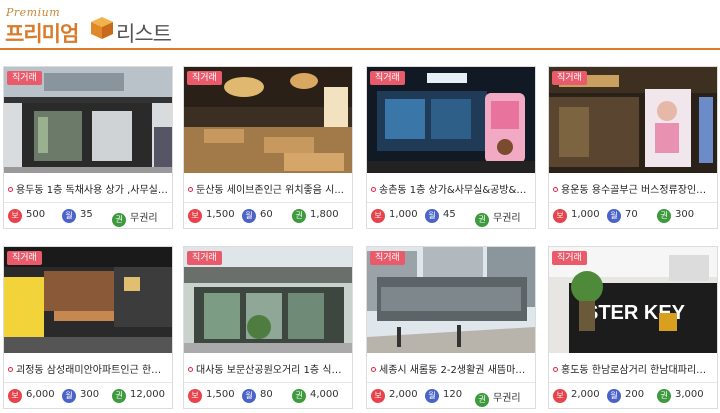 The width and height of the screenshot is (720, 413). Describe the element at coordinates (42, 34) in the screenshot. I see `logo-text-premium: 프리미엄` at that location.